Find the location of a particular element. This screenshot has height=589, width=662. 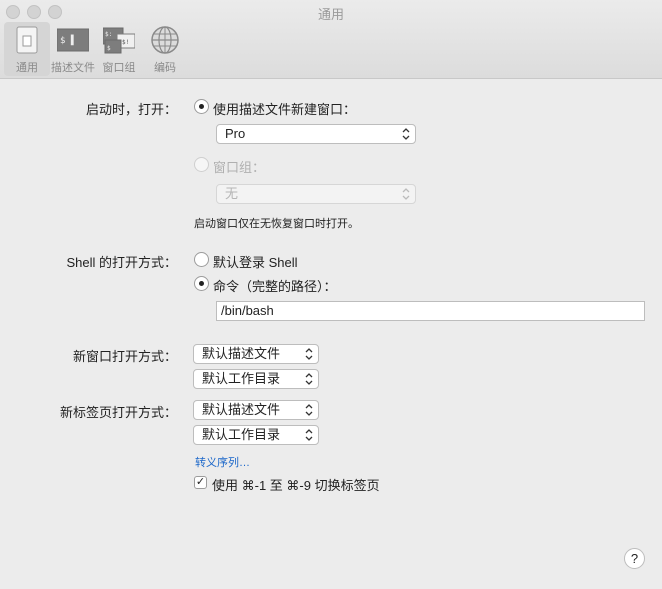

new-window-label: 新窗口打开方式： is located at coordinates (124, 356).